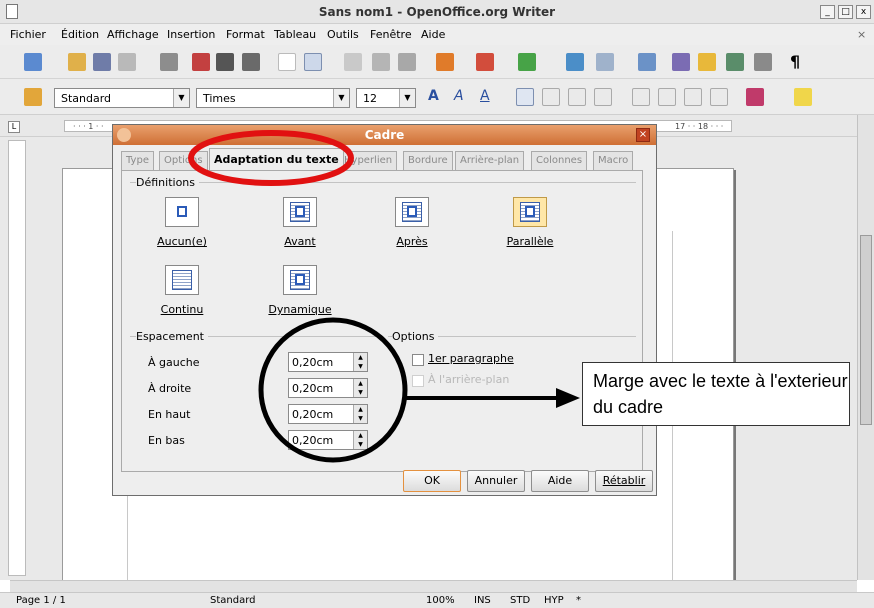 The height and width of the screenshot is (608, 874). Describe the element at coordinates (568, 398) in the screenshot. I see `annotation-arrowhead` at that location.